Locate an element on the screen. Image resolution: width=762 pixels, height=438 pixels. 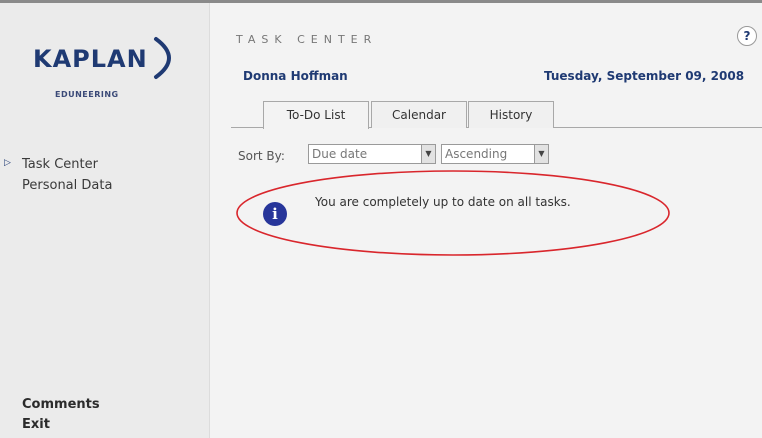
sort-order-value: Ascending is located at coordinates (476, 154).